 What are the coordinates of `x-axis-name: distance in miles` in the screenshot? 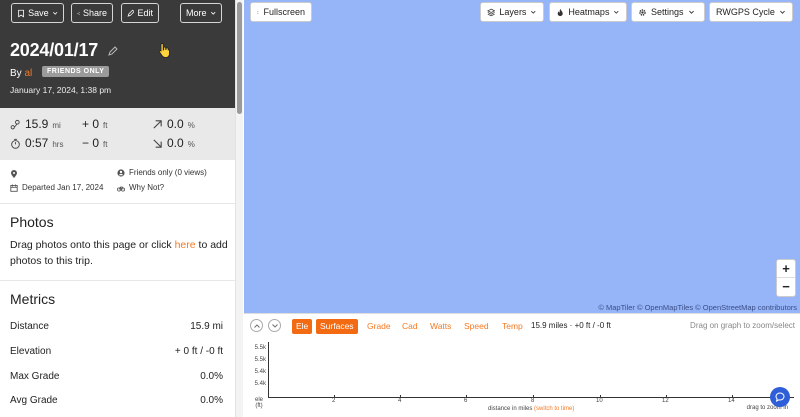 It's located at (510, 409).